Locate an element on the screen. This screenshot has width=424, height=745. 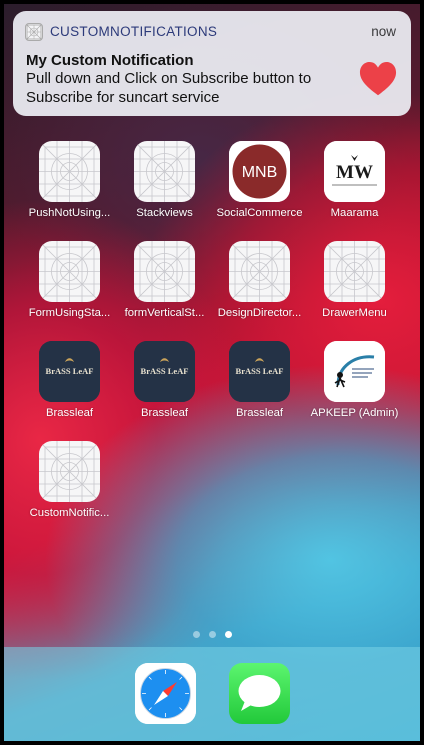
page-dot-active is located at coordinates (228, 634).